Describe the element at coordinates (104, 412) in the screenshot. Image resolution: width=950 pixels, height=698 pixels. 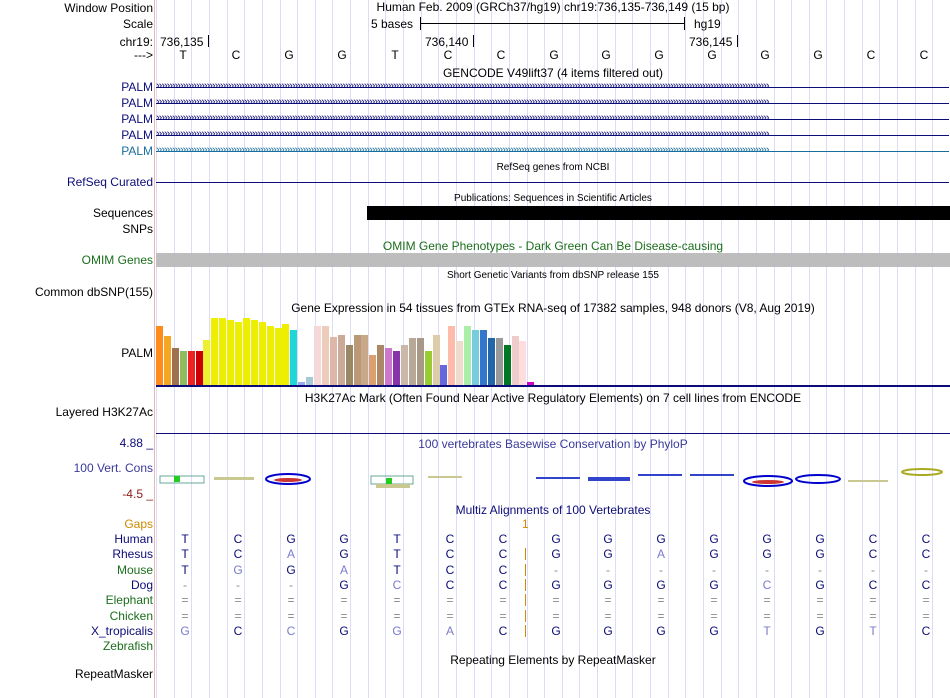
I see `h3k27ac-label: Layered H3K27Ac` at that location.